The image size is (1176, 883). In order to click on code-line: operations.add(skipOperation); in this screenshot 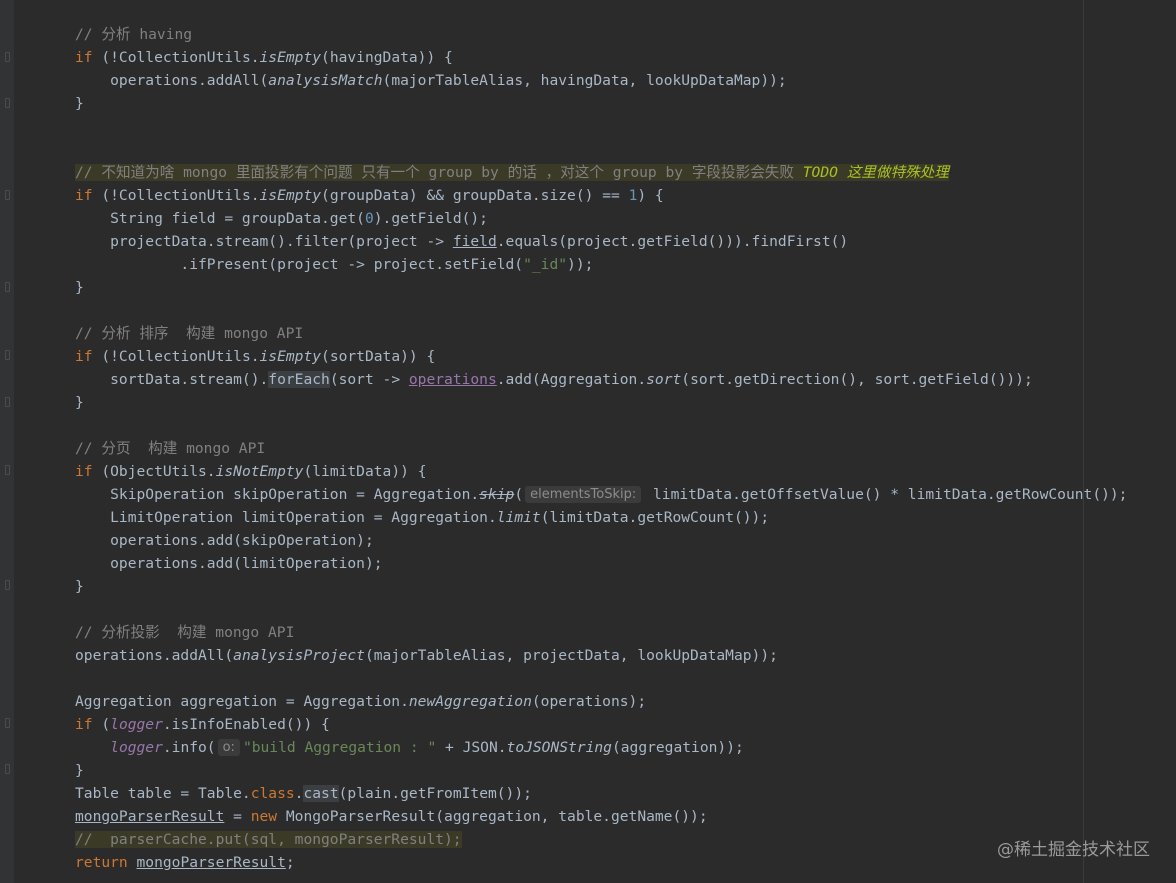, I will do `click(588, 540)`.